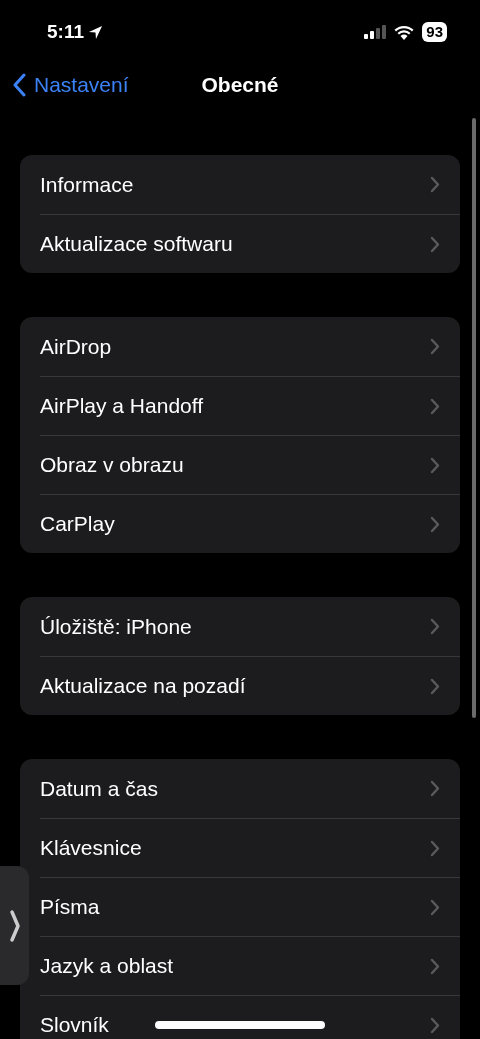  I want to click on location-arrow-icon, so click(95, 32).